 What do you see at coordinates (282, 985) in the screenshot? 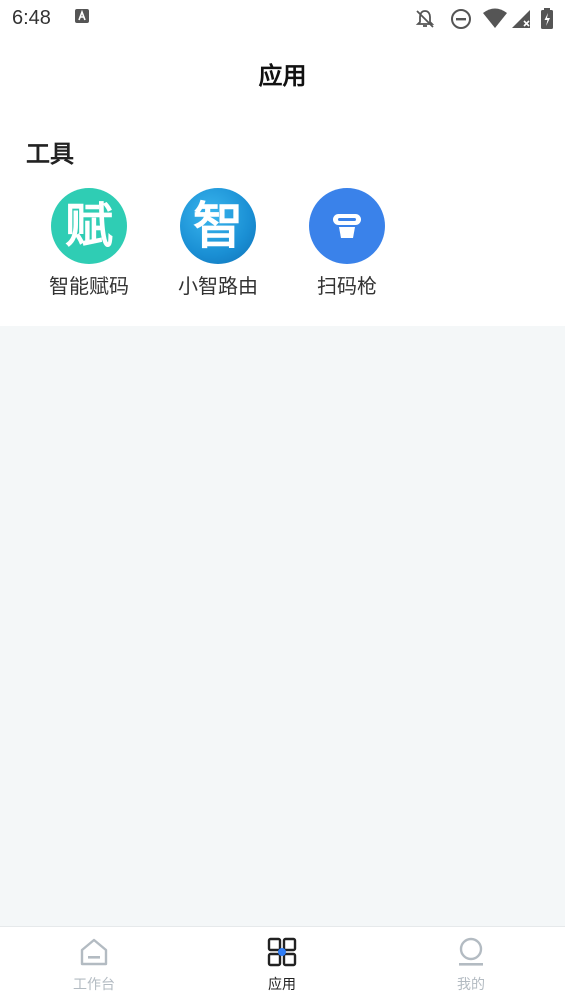
I see `nav-label: 应用` at bounding box center [282, 985].